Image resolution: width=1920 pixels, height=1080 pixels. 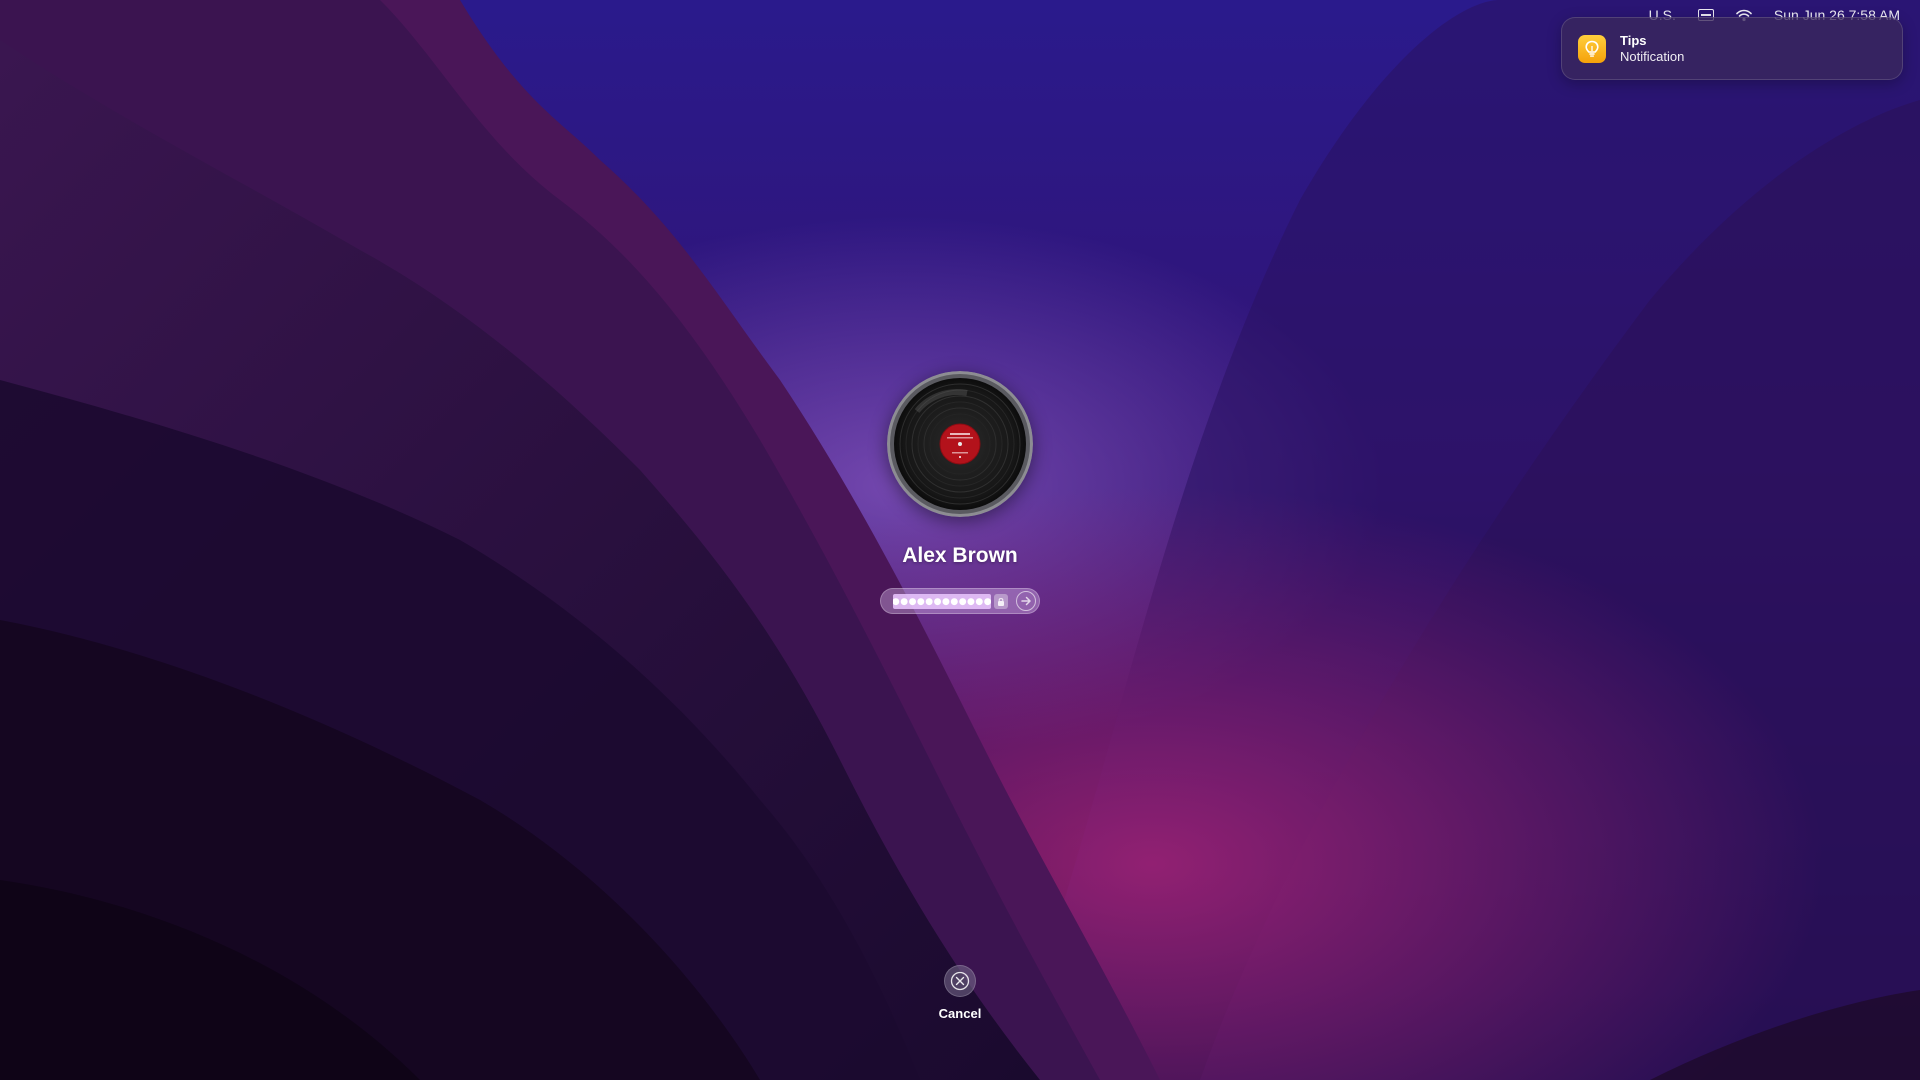 I want to click on notification-text: Tips Notification, so click(x=1652, y=49).